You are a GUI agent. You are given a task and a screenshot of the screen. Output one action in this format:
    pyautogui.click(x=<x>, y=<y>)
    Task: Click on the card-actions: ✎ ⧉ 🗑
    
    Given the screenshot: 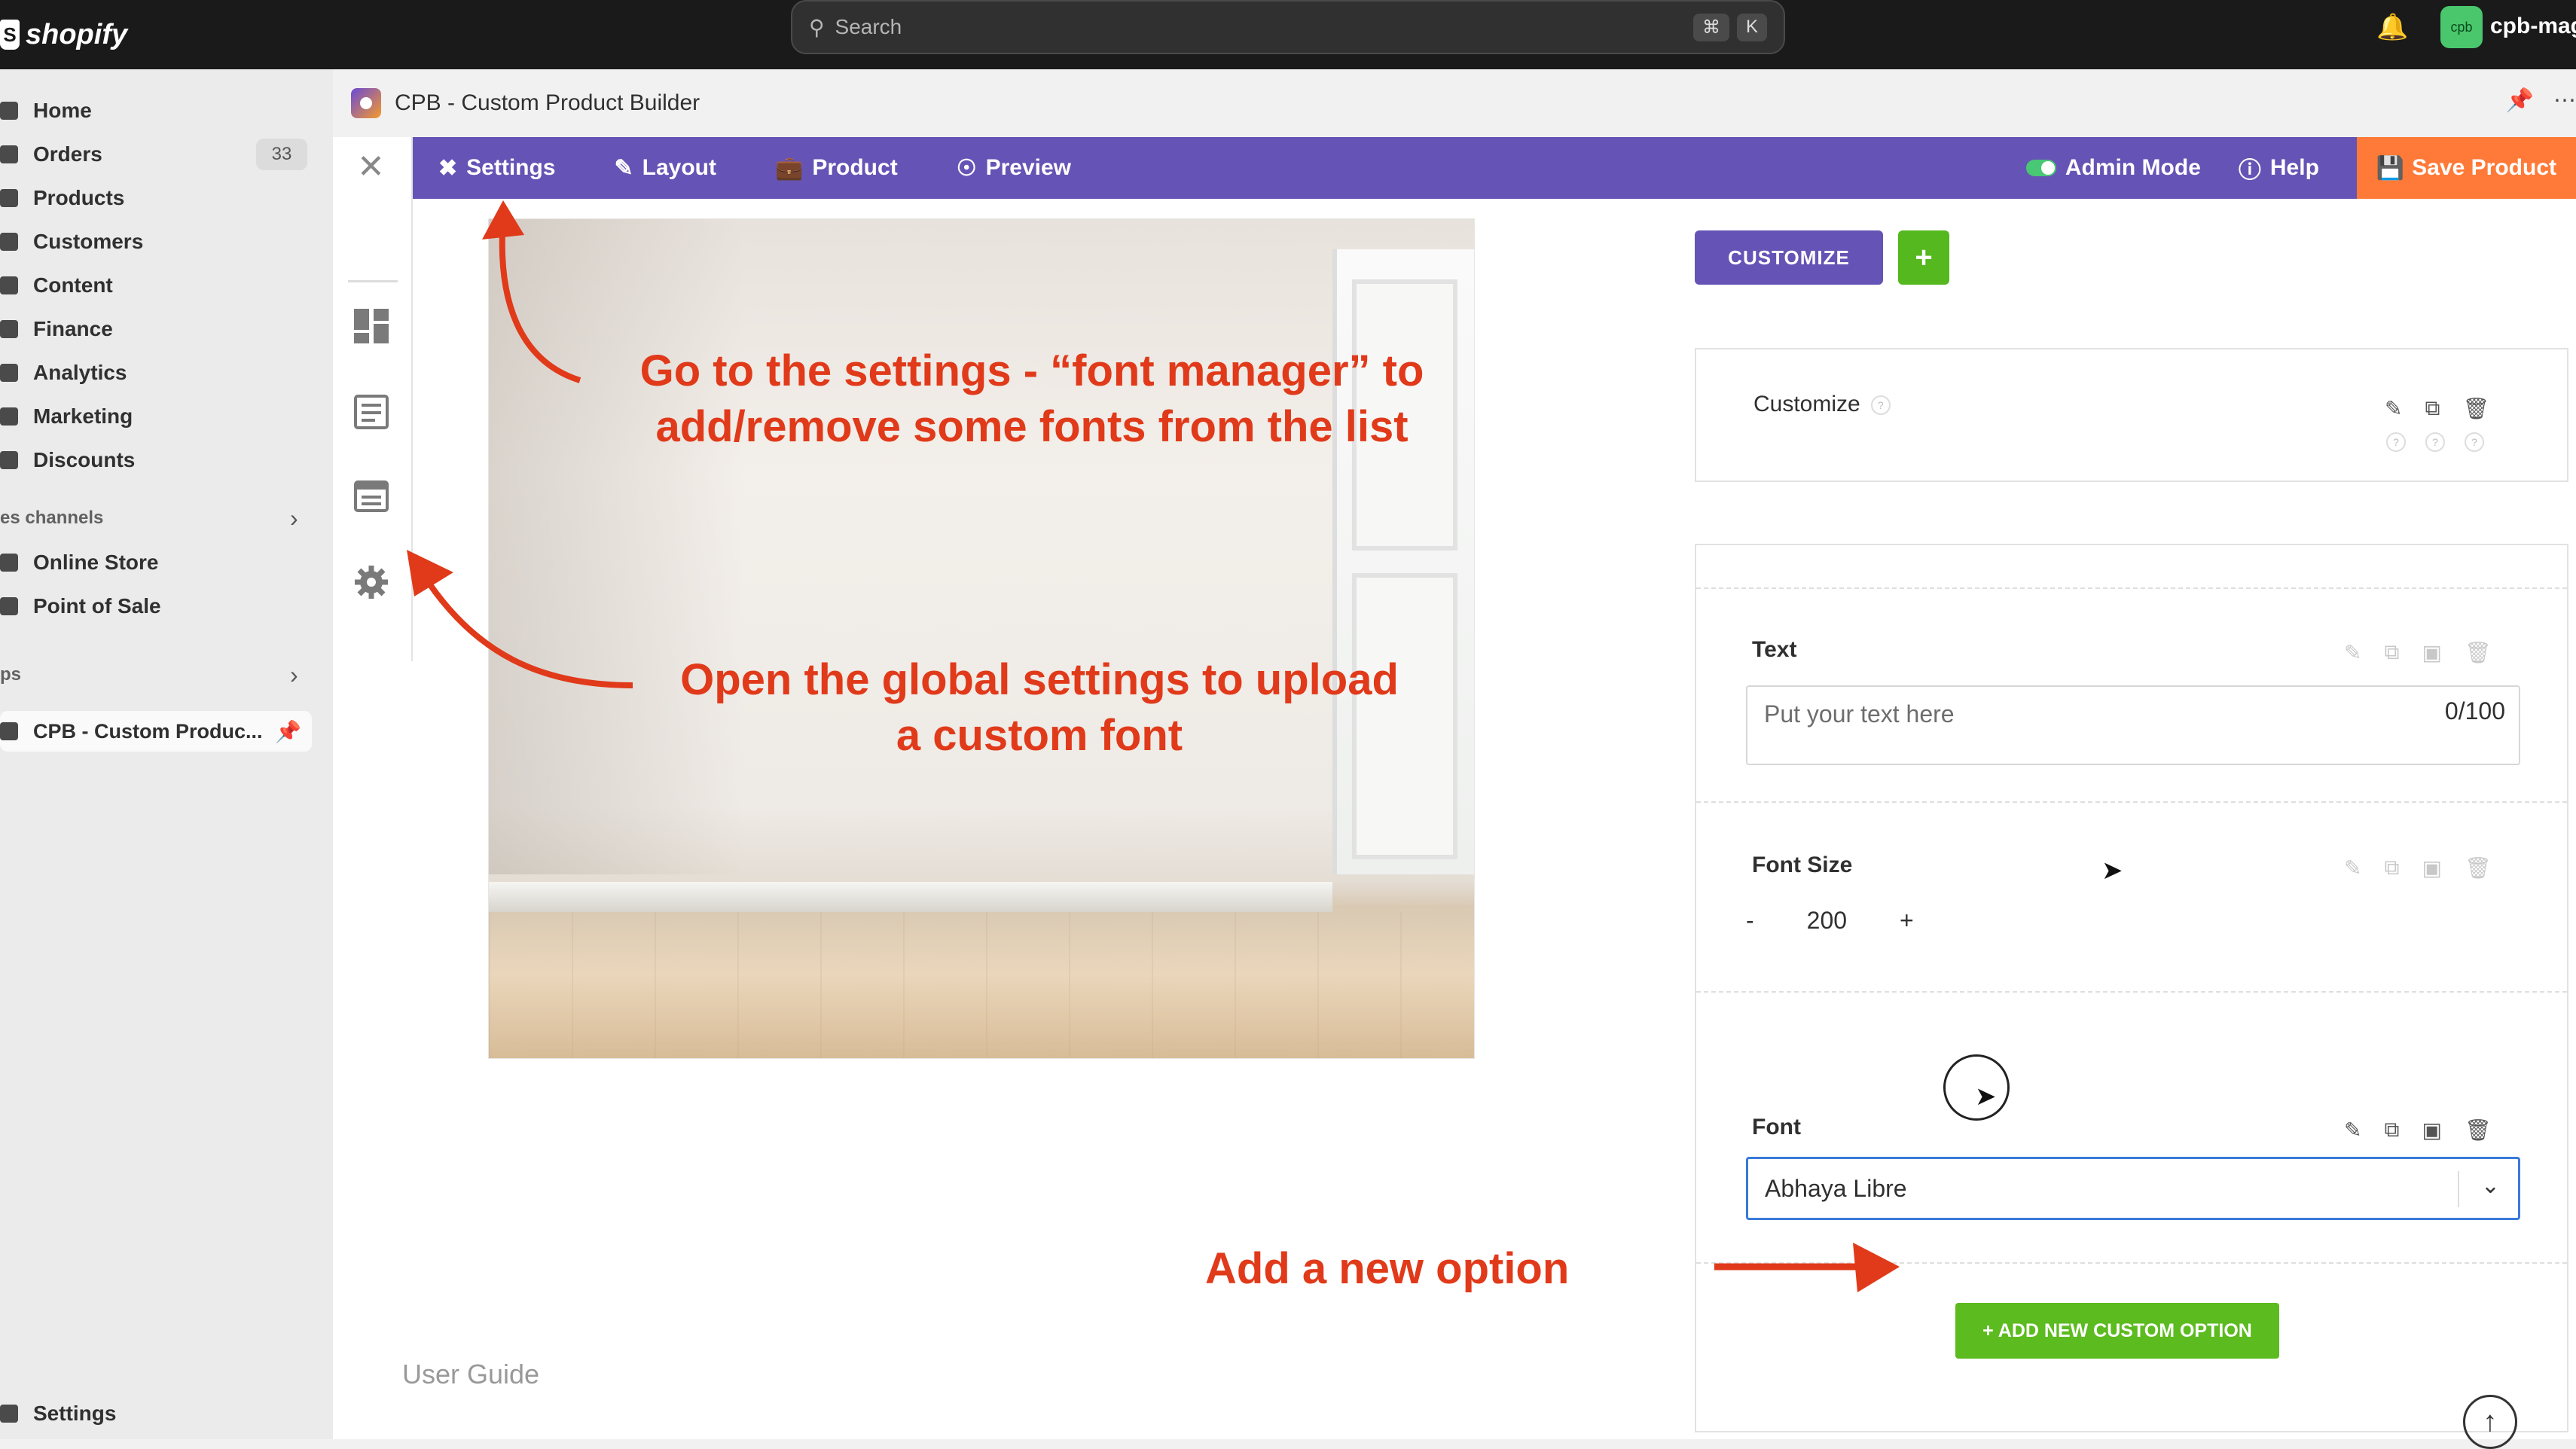 What is the action you would take?
    pyautogui.click(x=2437, y=408)
    